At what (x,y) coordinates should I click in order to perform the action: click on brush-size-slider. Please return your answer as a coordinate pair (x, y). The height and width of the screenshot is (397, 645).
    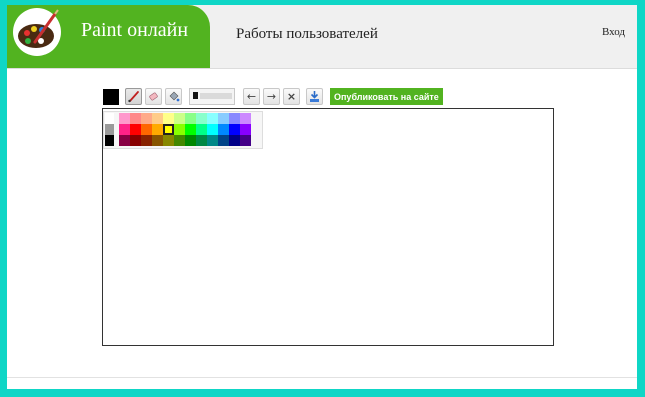
    Looking at the image, I should click on (212, 96).